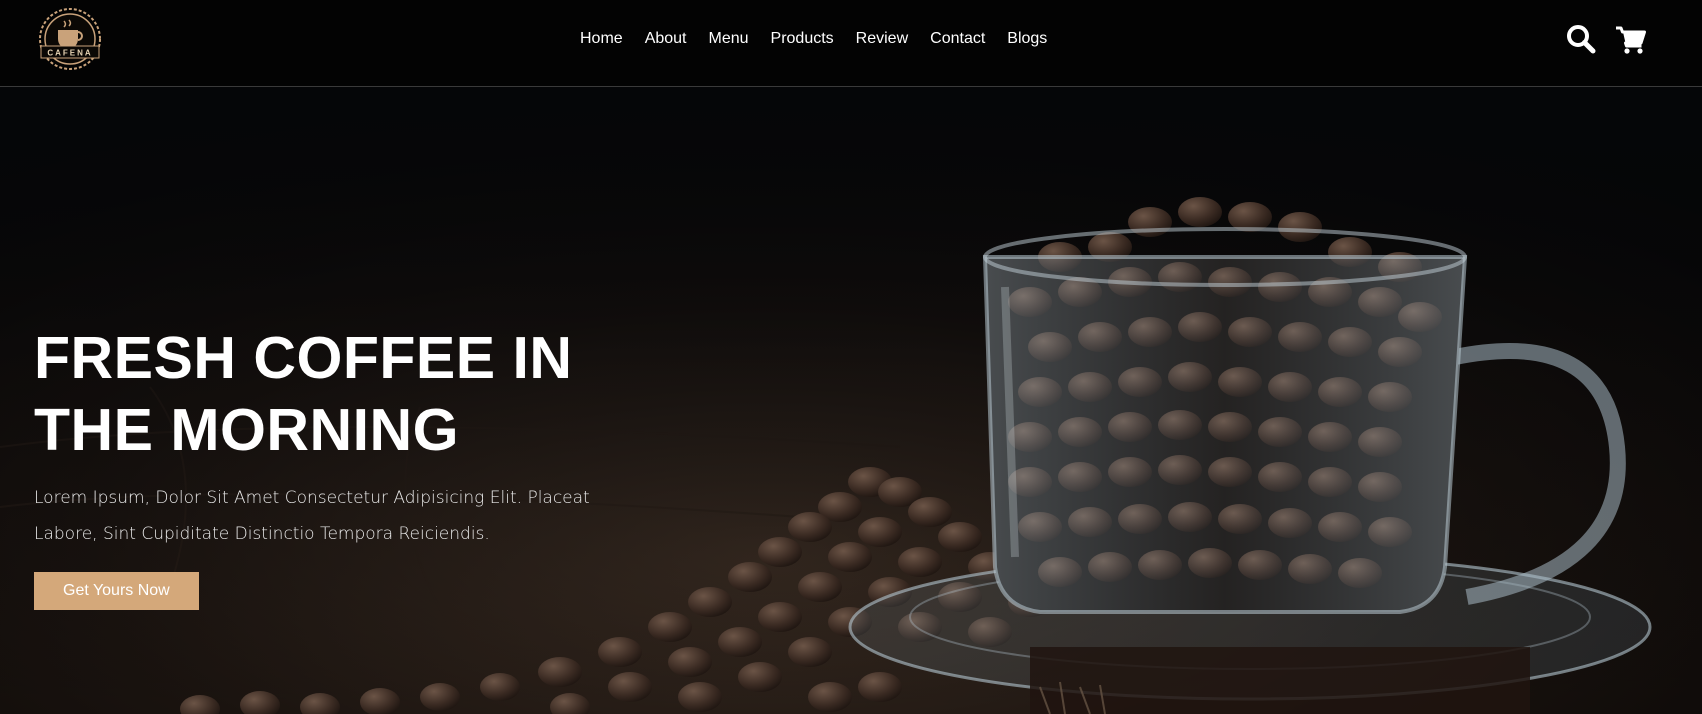 This screenshot has height=714, width=1702. I want to click on get-yours-now-button: Get Yours Now, so click(116, 591).